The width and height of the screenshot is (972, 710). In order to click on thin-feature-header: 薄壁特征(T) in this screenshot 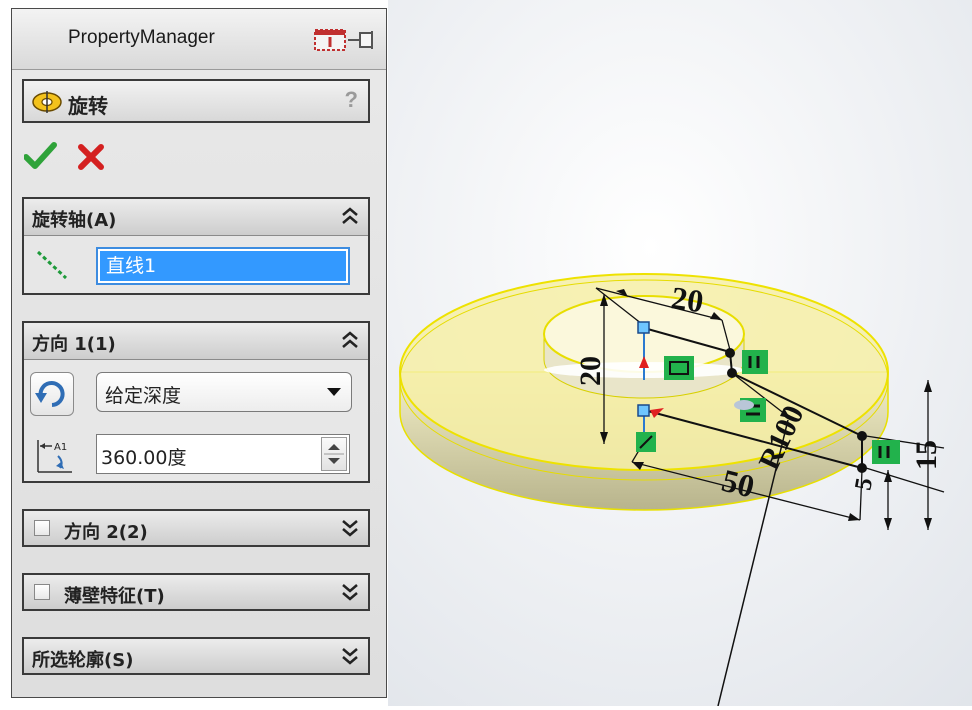, I will do `click(196, 592)`.